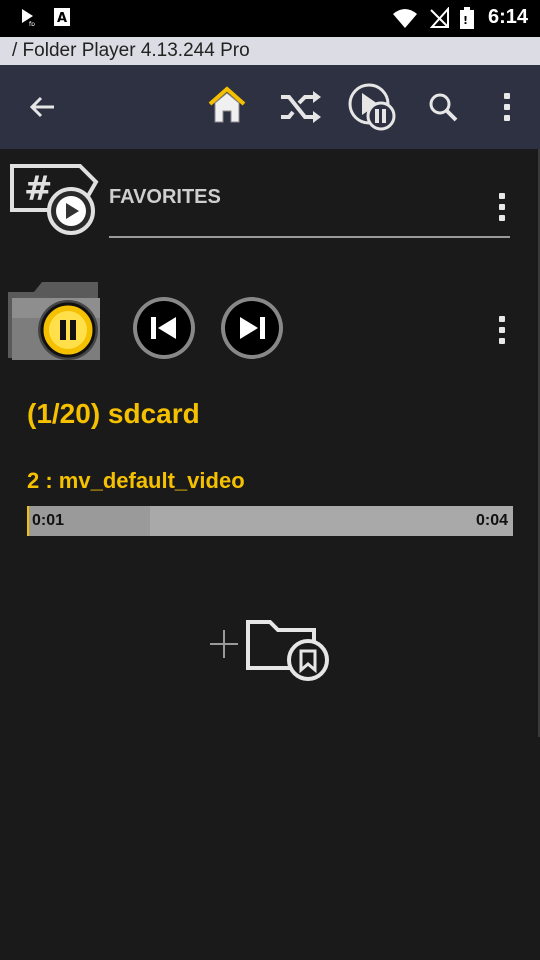  I want to click on back-arrow-icon, so click(41, 107).